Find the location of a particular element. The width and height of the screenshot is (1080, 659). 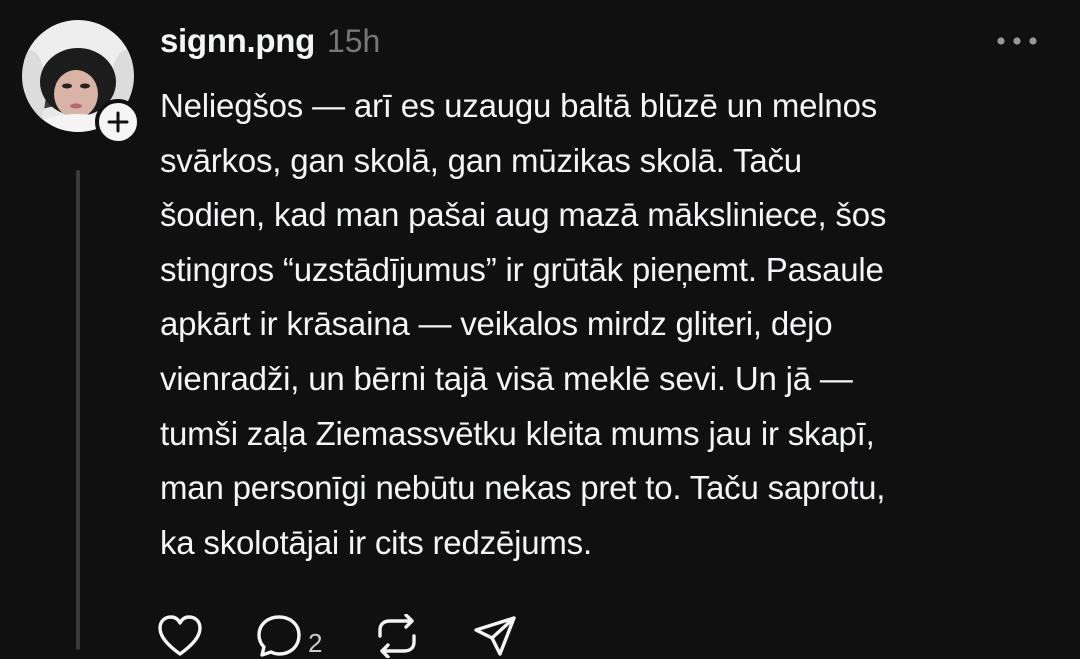

repost-icon is located at coordinates (397, 636).